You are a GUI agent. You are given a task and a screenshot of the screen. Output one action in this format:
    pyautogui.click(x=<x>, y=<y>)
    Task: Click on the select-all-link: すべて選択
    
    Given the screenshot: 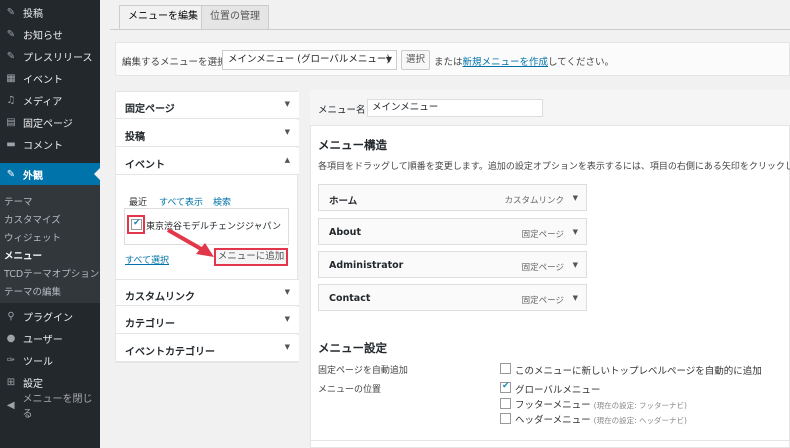 What is the action you would take?
    pyautogui.click(x=147, y=259)
    